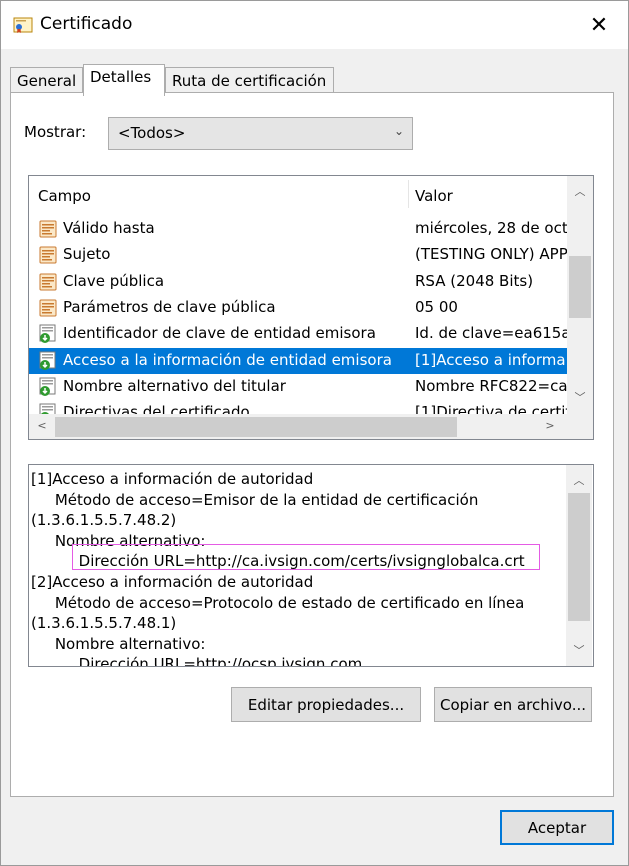  What do you see at coordinates (491, 228) in the screenshot?
I see `field-value: miércoles, 28 de oct` at bounding box center [491, 228].